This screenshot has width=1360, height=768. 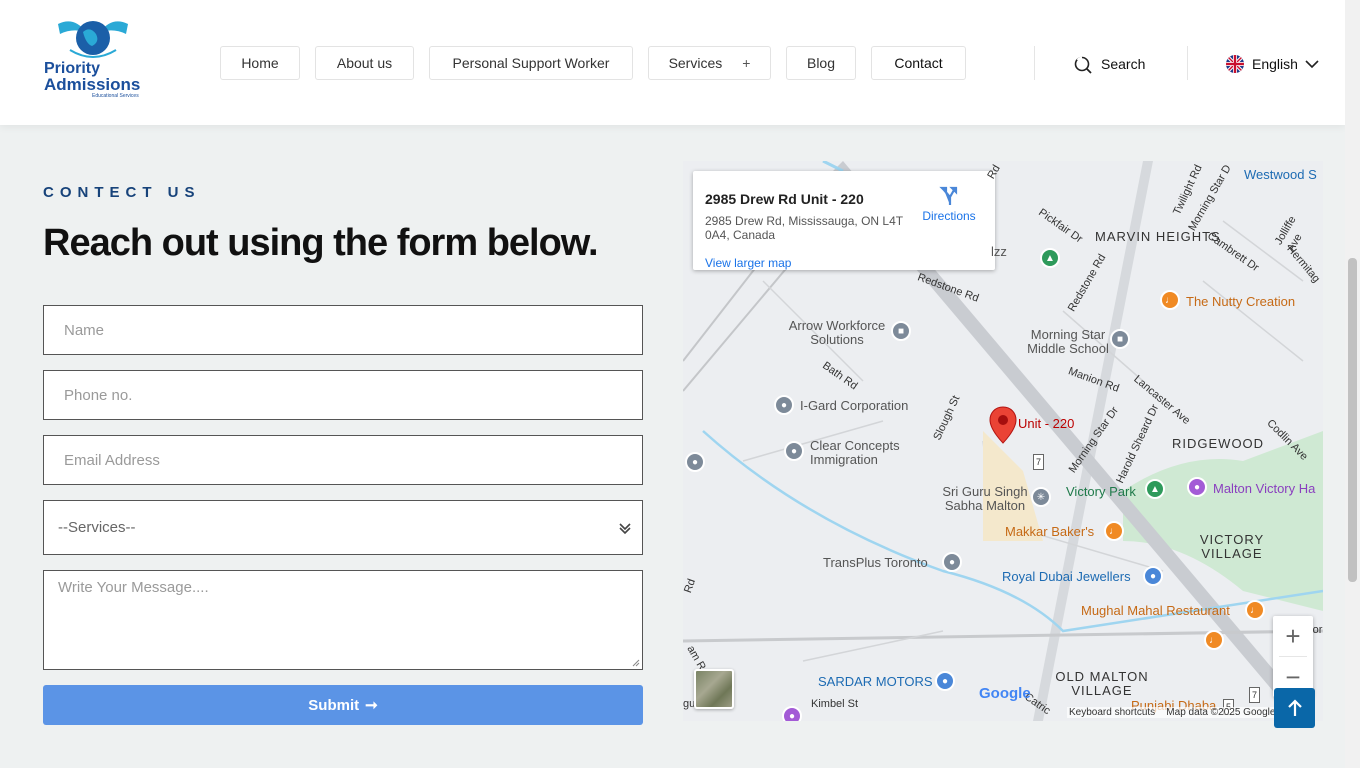 I want to click on uk-flag-icon, so click(x=1235, y=64).